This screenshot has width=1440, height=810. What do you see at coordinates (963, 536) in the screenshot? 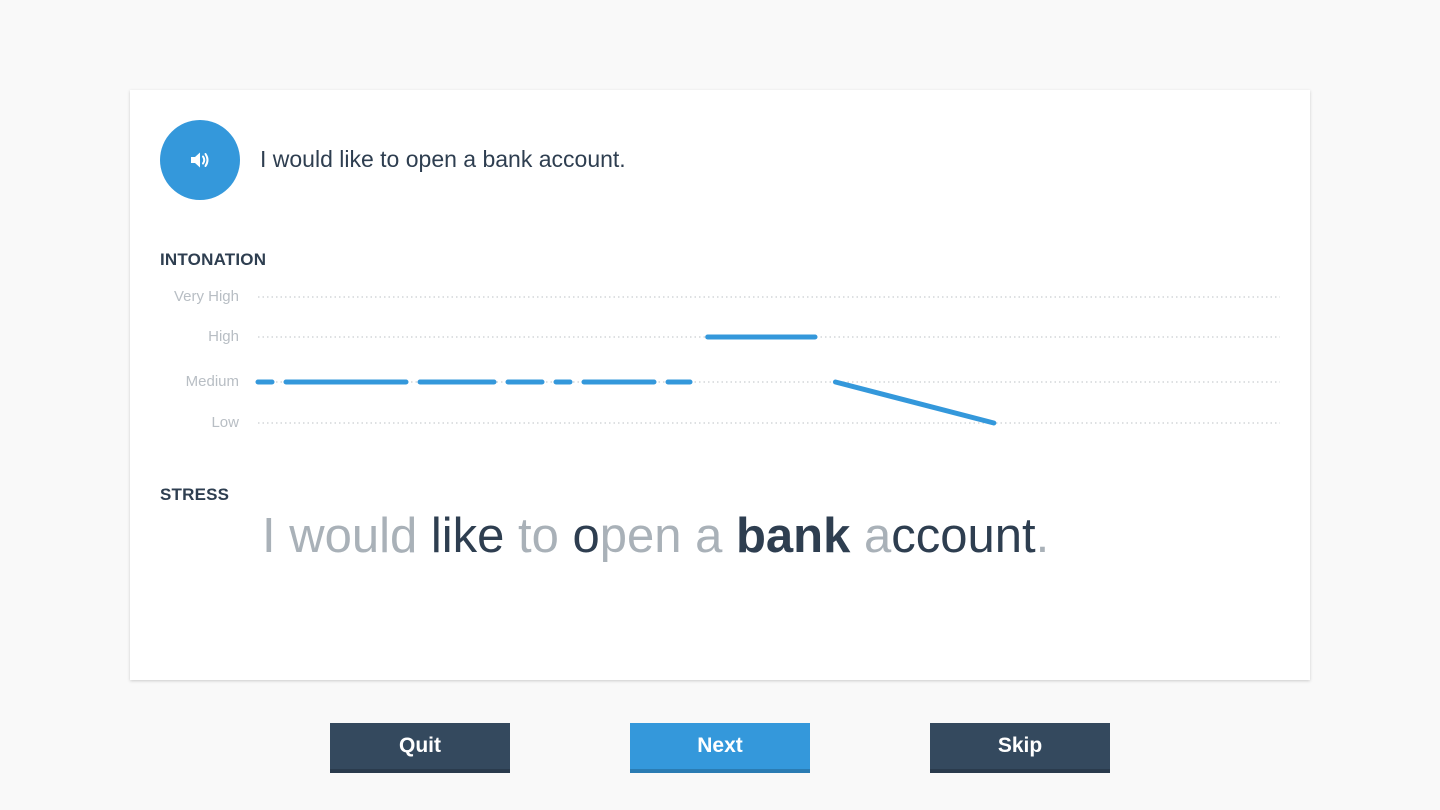
I see `stress-part: ccount` at bounding box center [963, 536].